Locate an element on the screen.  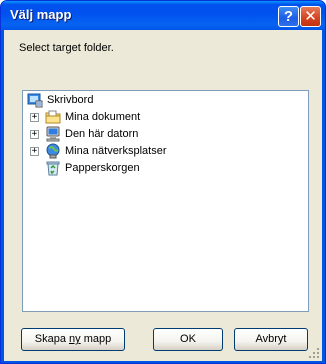
computer-icon is located at coordinates (53, 134).